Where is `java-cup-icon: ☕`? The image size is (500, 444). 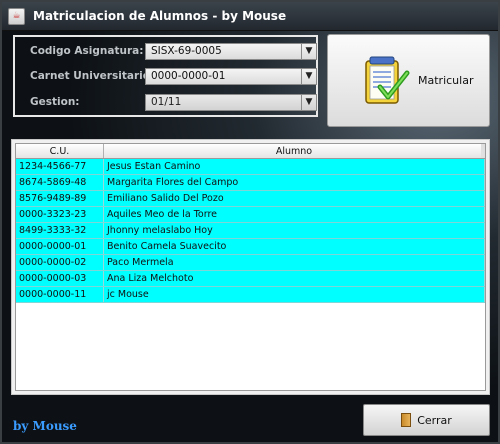 java-cup-icon: ☕ is located at coordinates (16, 16).